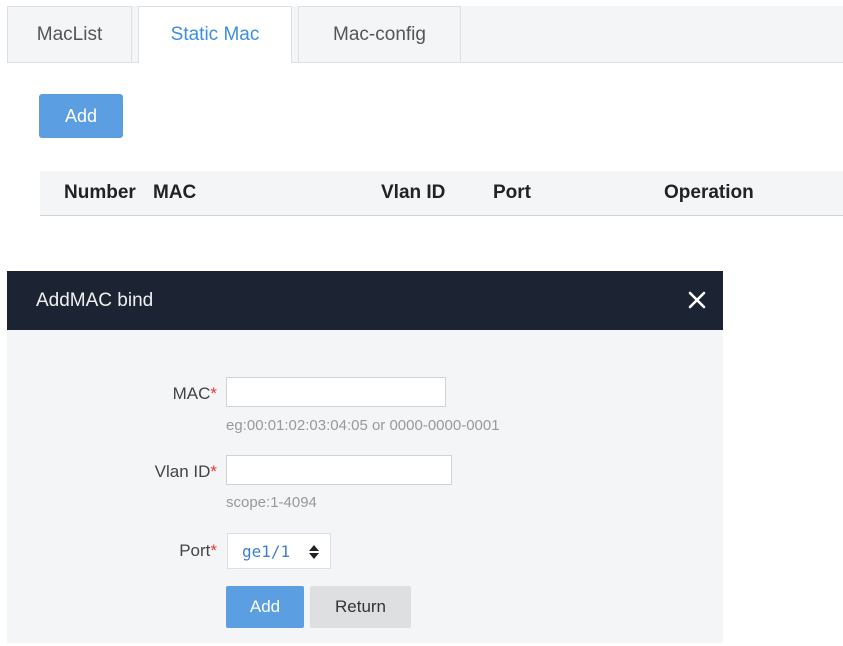 The image size is (843, 646). I want to click on mac-hint: eg:00:01:02:03:04:05 or 0000-0000-0001, so click(363, 425).